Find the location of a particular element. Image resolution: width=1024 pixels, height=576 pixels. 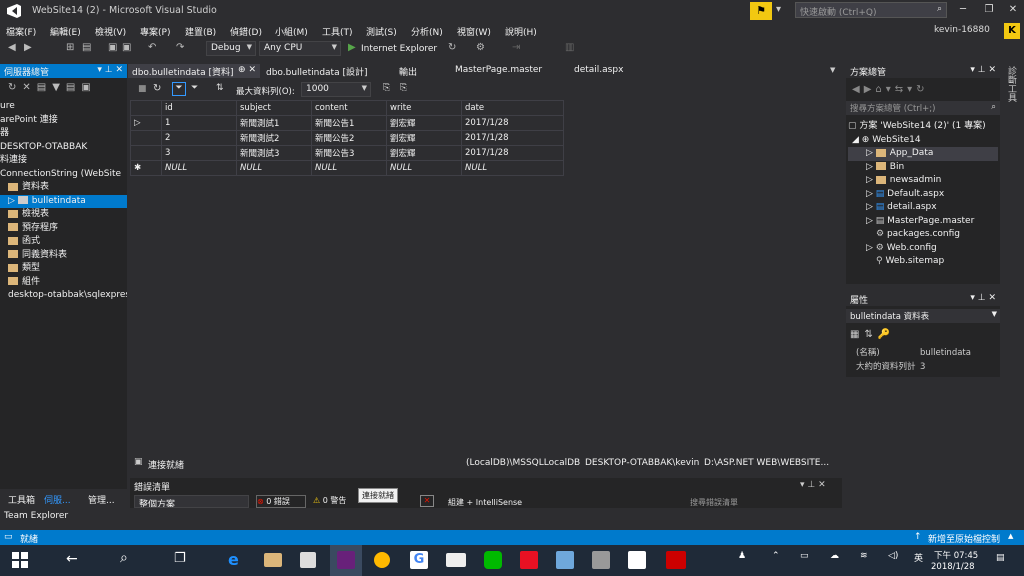

row-selector is located at coordinates (146, 138).